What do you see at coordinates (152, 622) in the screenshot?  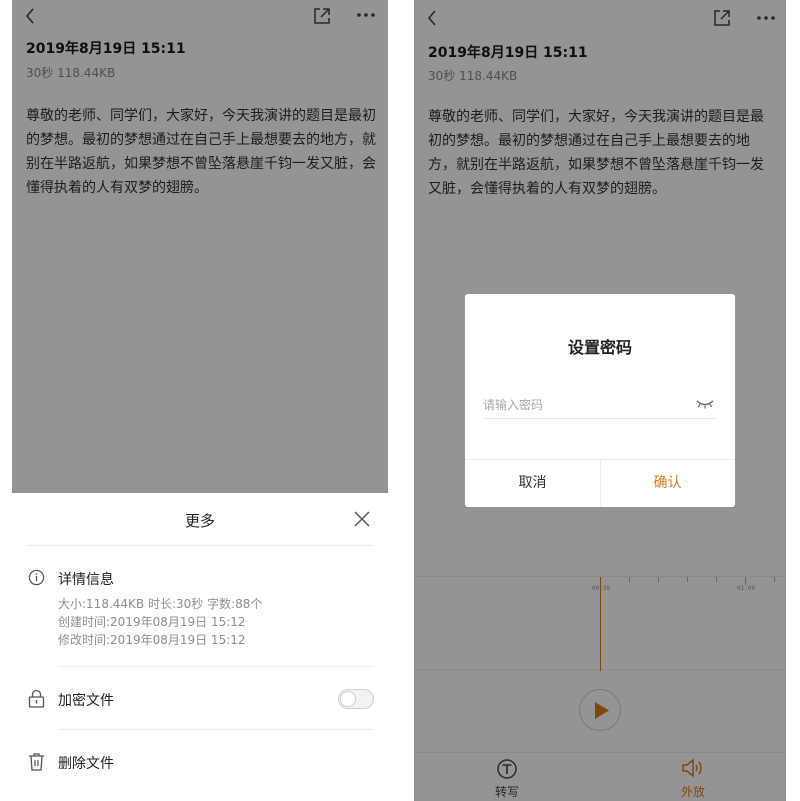 I see `details-created-line: 创建时间:2019年08月19日 15:12` at bounding box center [152, 622].